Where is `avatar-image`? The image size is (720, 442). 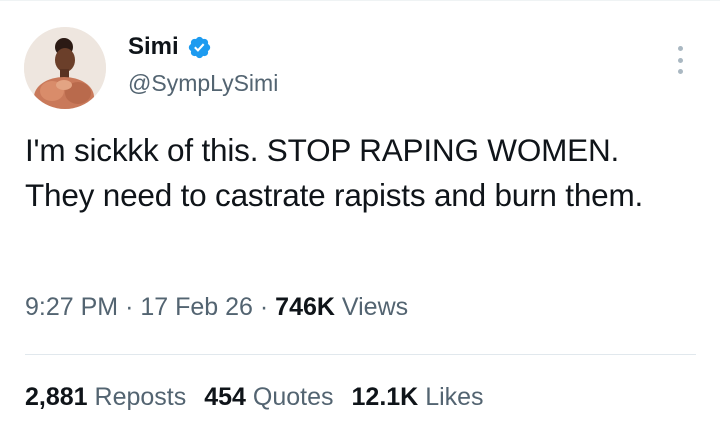
avatar-image is located at coordinates (65, 68).